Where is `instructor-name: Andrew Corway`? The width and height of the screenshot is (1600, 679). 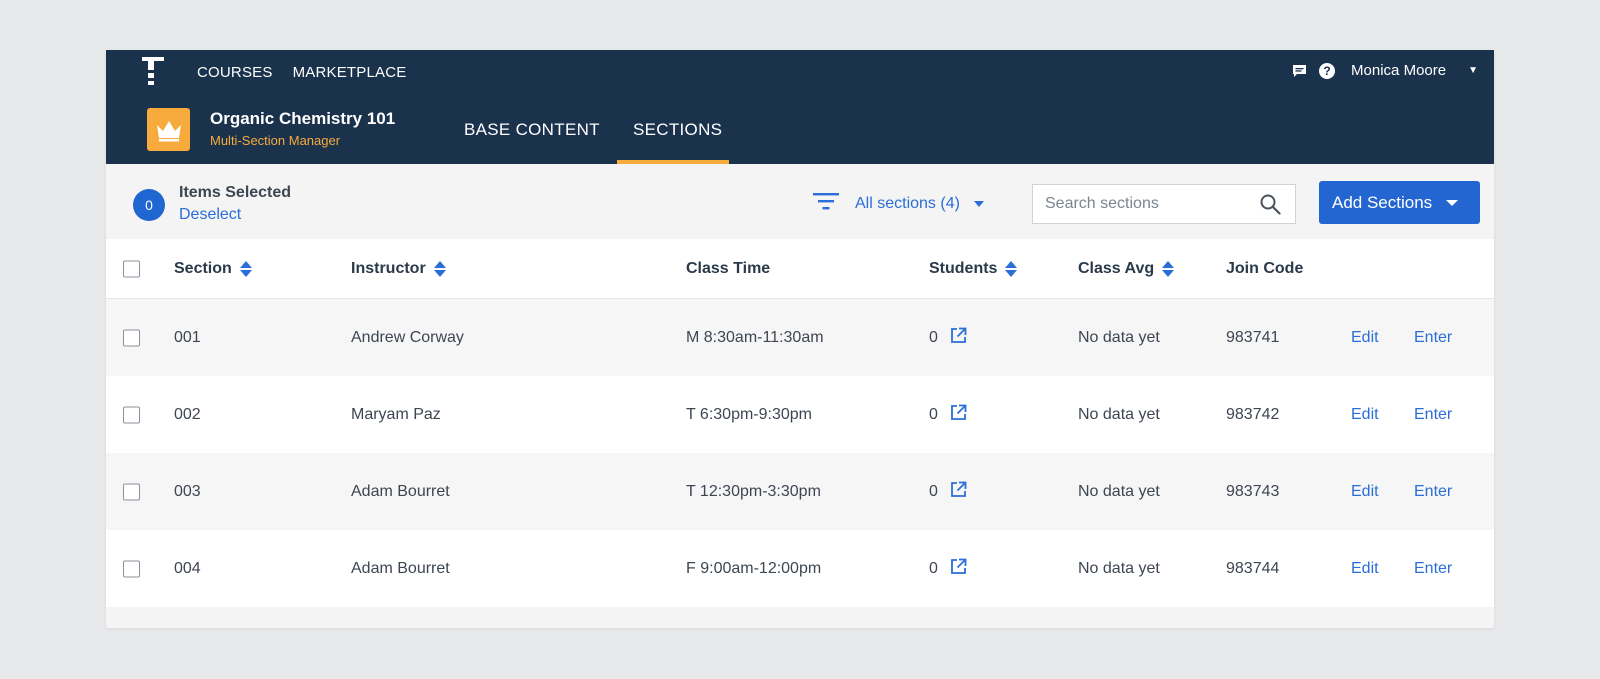
instructor-name: Andrew Corway is located at coordinates (407, 337).